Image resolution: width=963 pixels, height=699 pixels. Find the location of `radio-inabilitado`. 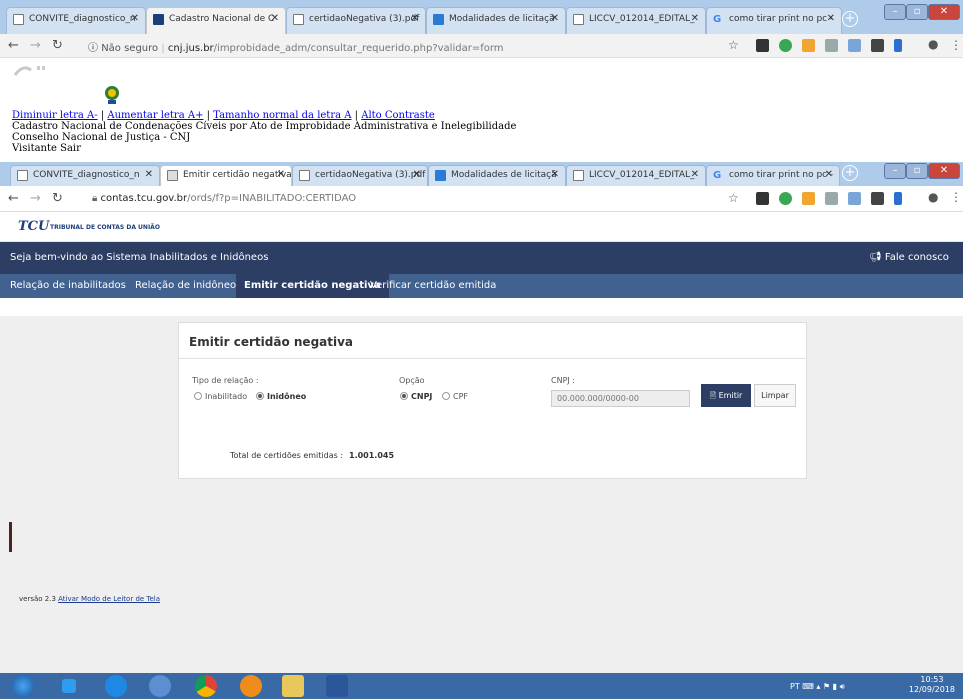

radio-inabilitado is located at coordinates (198, 396).